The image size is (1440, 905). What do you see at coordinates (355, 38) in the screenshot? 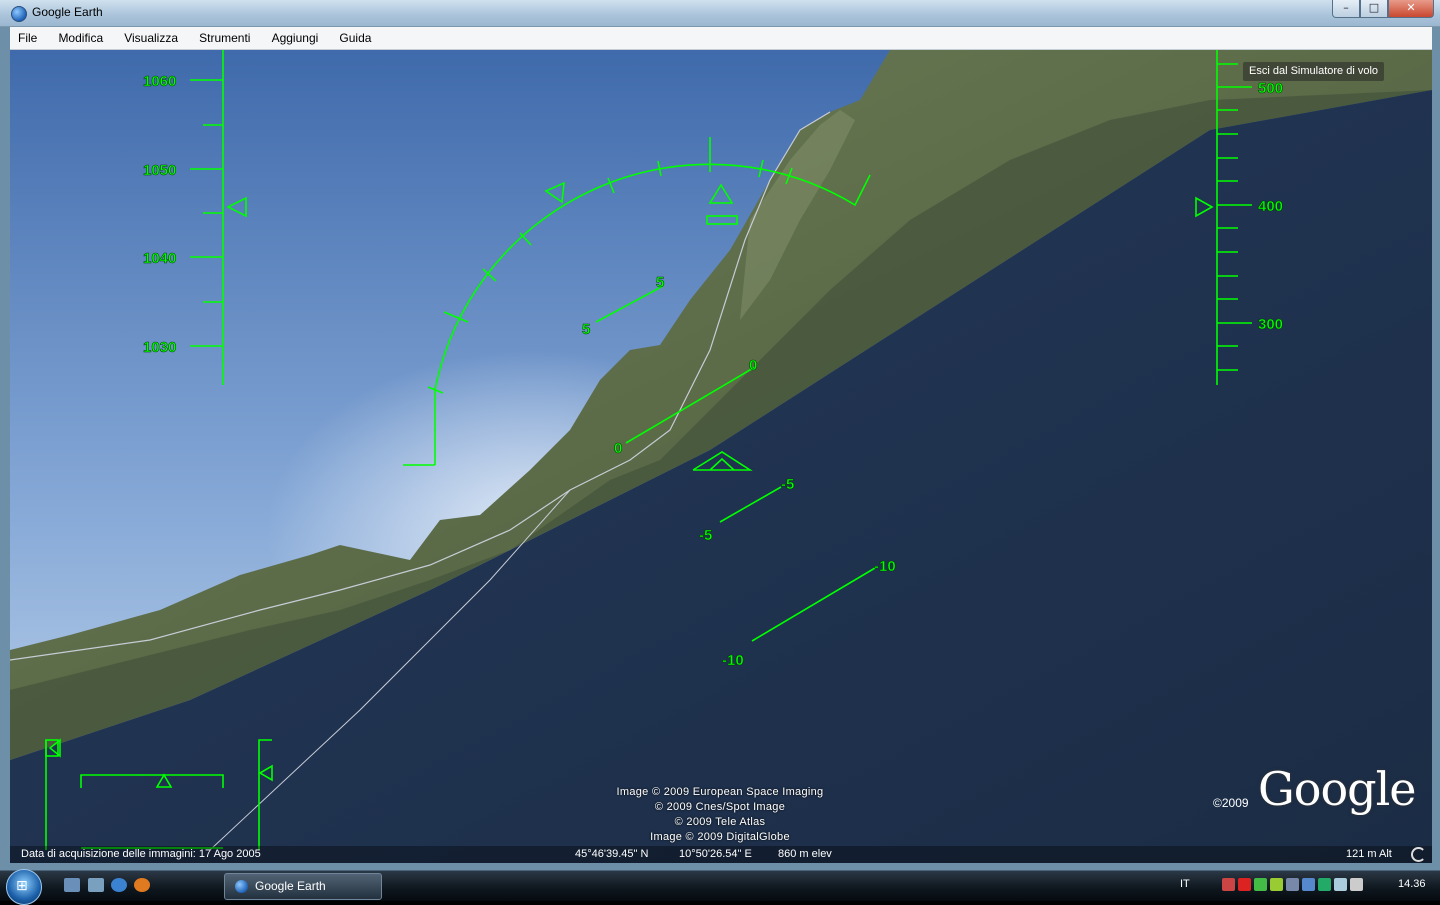
I see `menu-guida: Guida` at bounding box center [355, 38].